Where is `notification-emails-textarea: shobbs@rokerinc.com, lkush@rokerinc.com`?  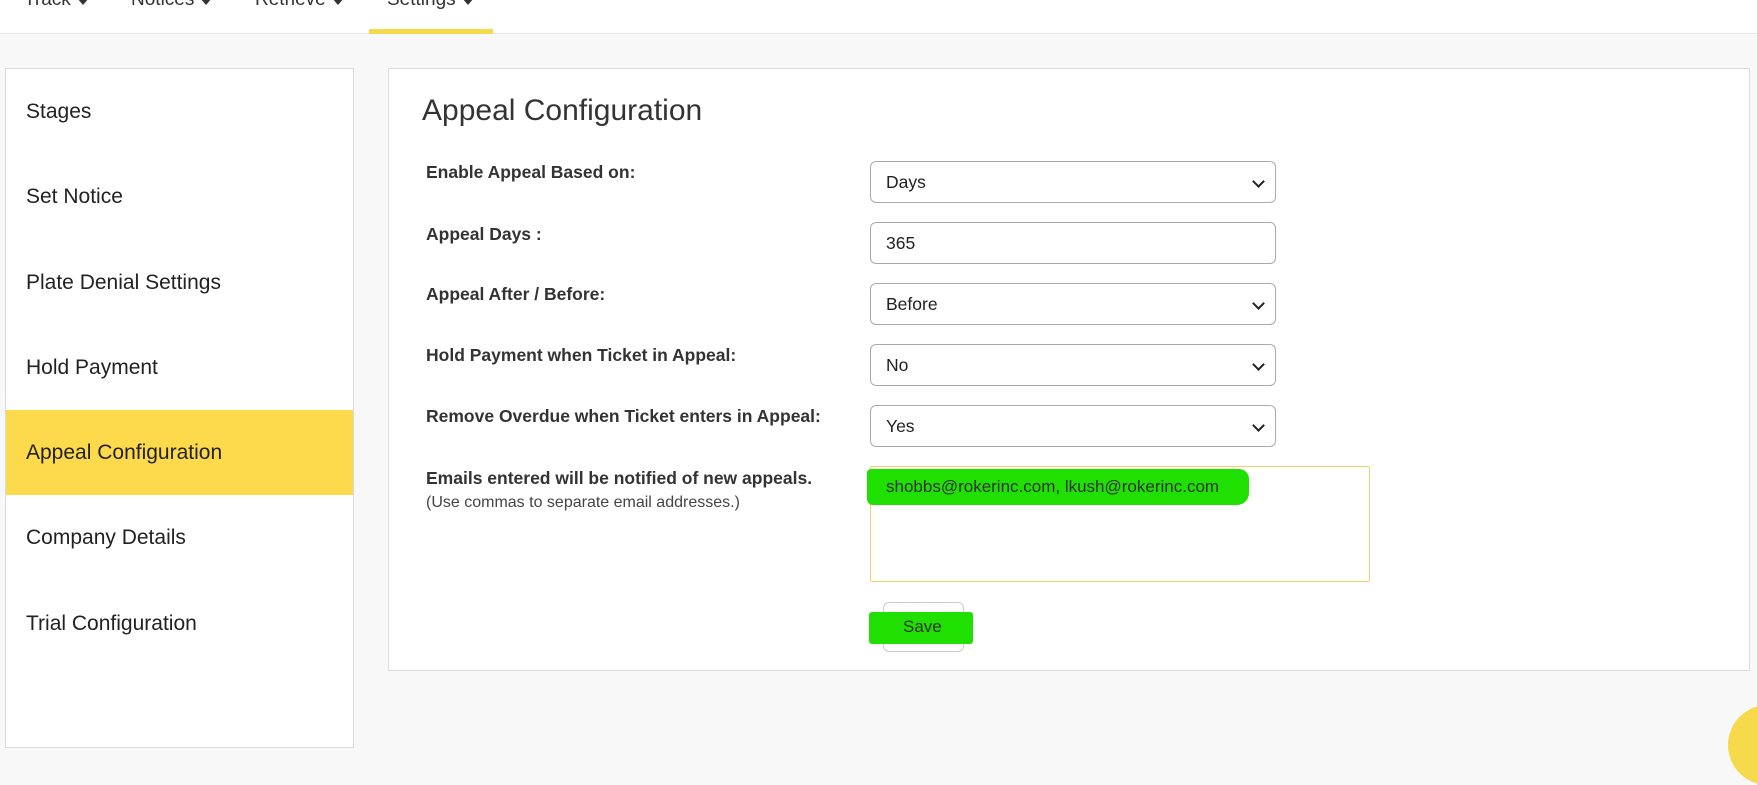
notification-emails-textarea: shobbs@rokerinc.com, lkush@rokerinc.com is located at coordinates (1118, 524).